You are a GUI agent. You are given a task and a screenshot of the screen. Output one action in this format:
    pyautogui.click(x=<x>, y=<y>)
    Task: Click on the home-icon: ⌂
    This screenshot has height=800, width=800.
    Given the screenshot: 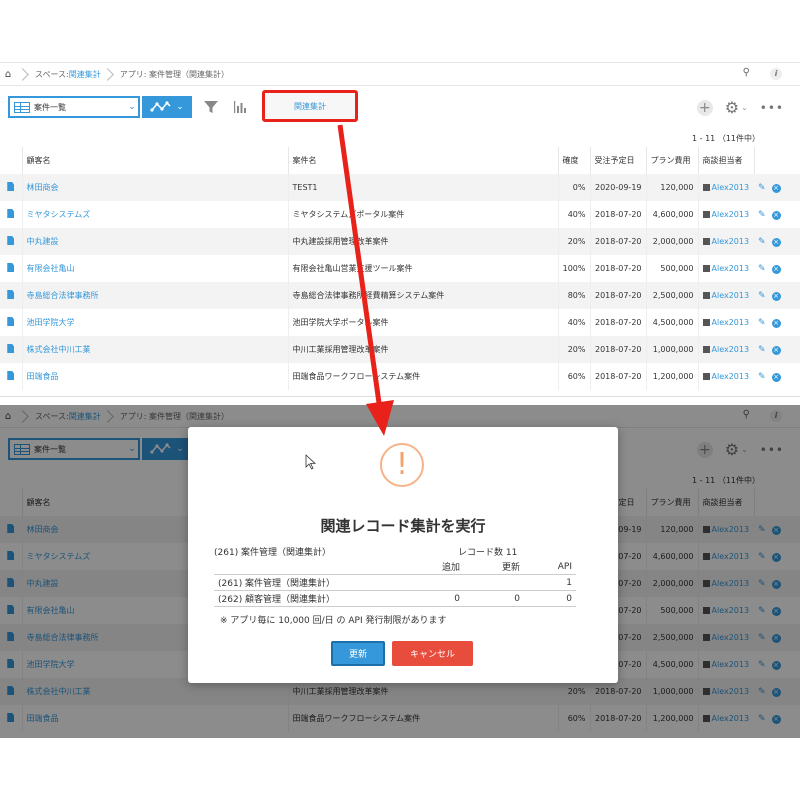 What is the action you would take?
    pyautogui.click(x=8, y=74)
    